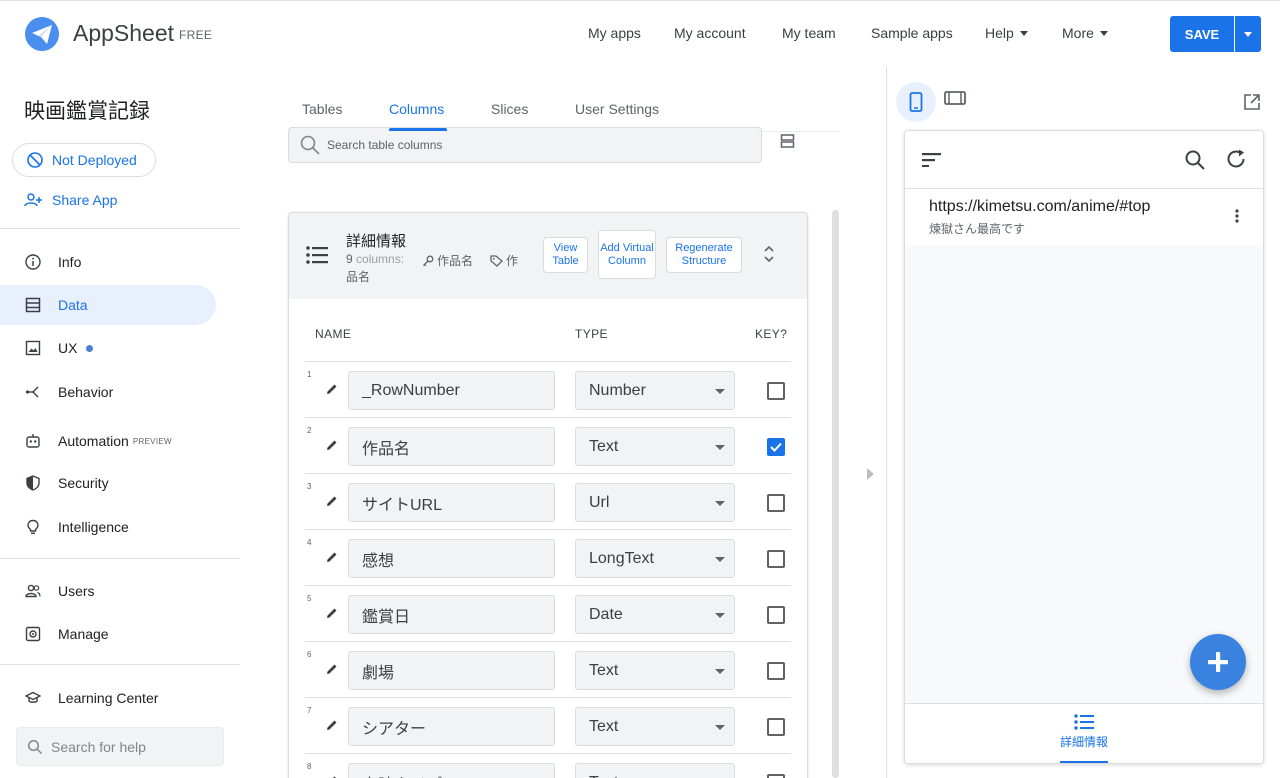  What do you see at coordinates (108, 698) in the screenshot?
I see `sidebar-item-learning-center: Learning Center` at bounding box center [108, 698].